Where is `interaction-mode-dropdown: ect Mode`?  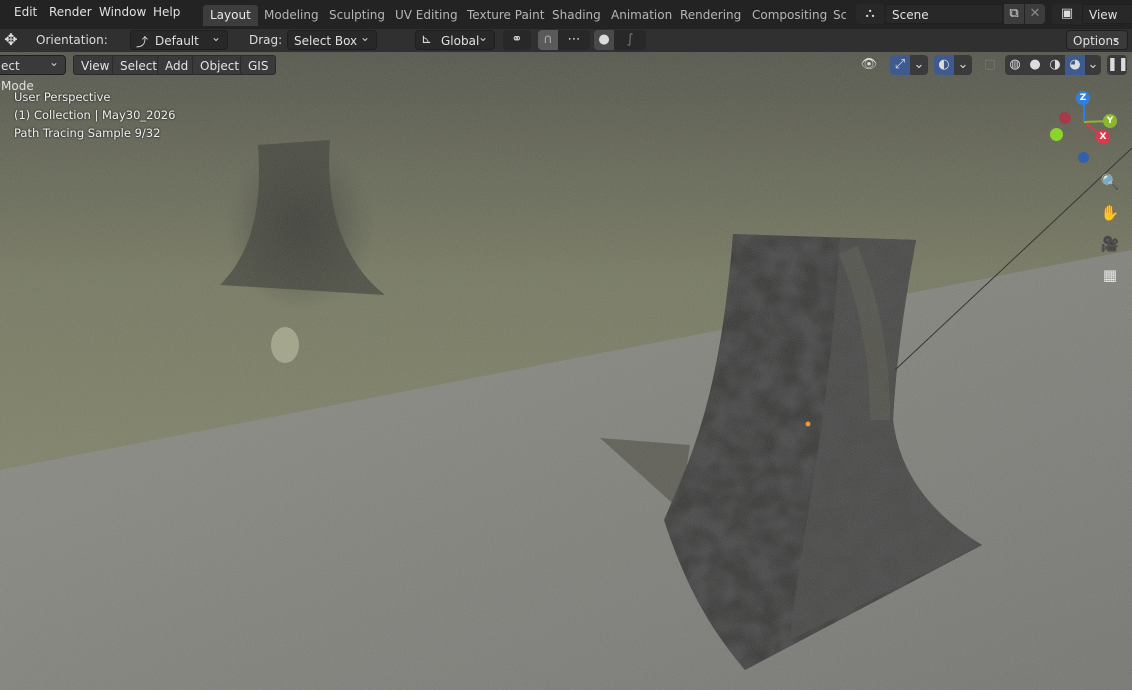
interaction-mode-dropdown: ect Mode is located at coordinates (33, 72).